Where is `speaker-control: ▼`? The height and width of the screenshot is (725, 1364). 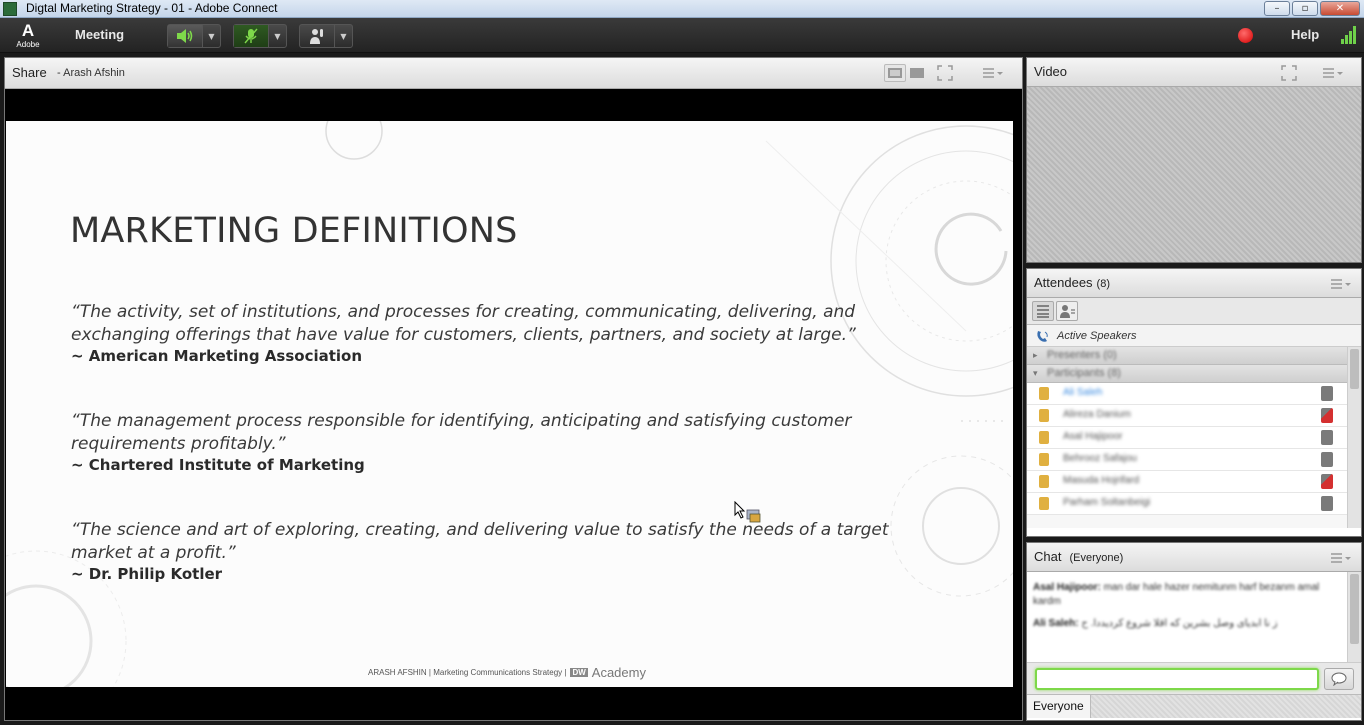 speaker-control: ▼ is located at coordinates (194, 36).